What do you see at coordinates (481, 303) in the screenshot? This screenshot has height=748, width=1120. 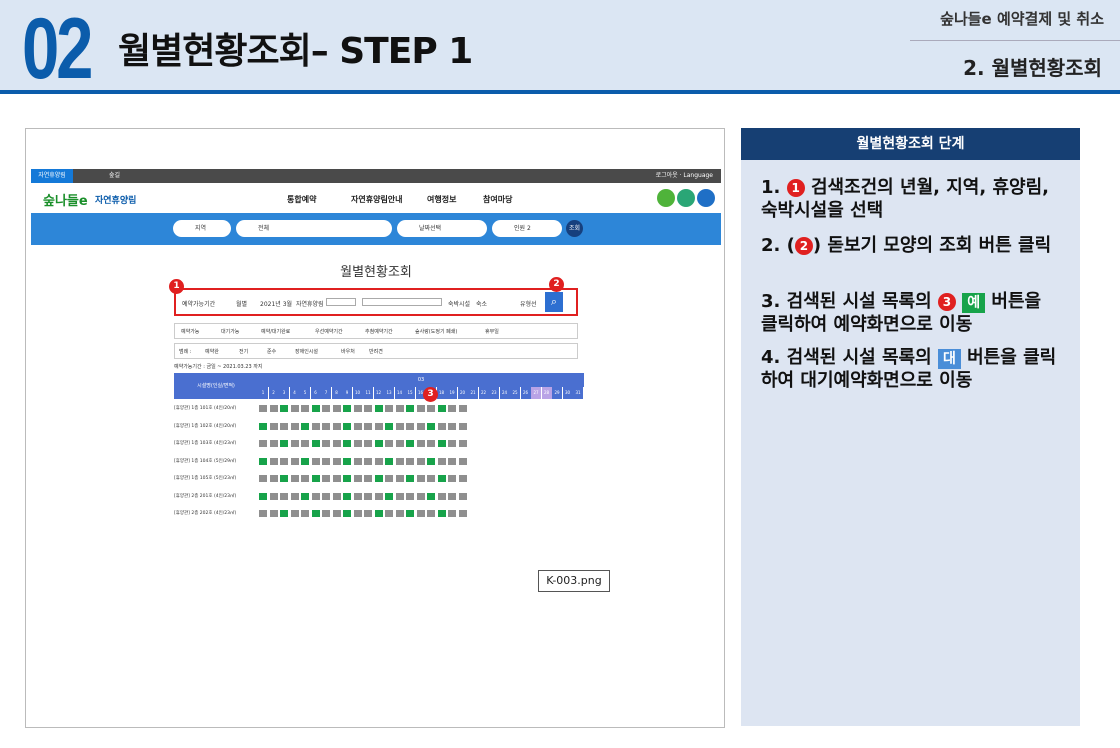 I see `type-select: 숙소` at bounding box center [481, 303].